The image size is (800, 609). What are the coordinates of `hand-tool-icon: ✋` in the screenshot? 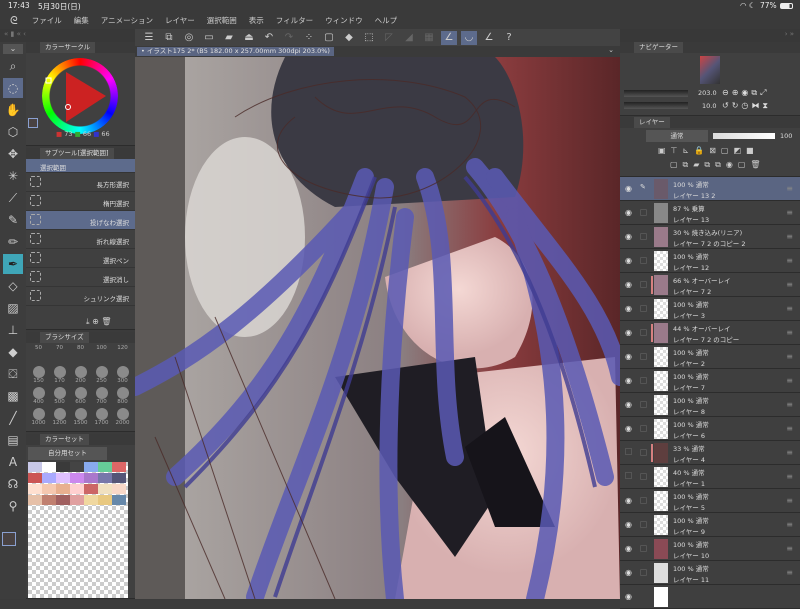 It's located at (13, 110).